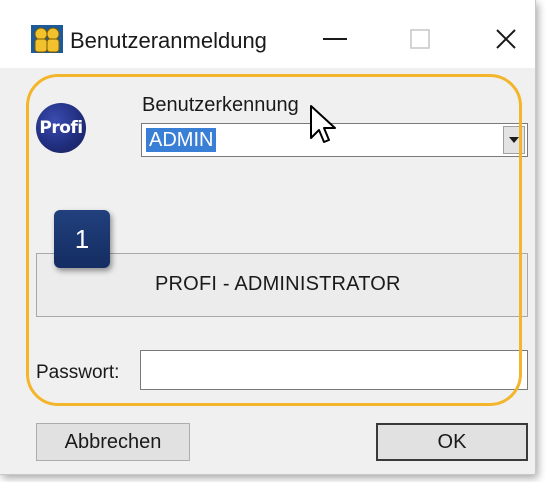  Describe the element at coordinates (220, 105) in the screenshot. I see `user-id-label: Benutzerkennung` at that location.